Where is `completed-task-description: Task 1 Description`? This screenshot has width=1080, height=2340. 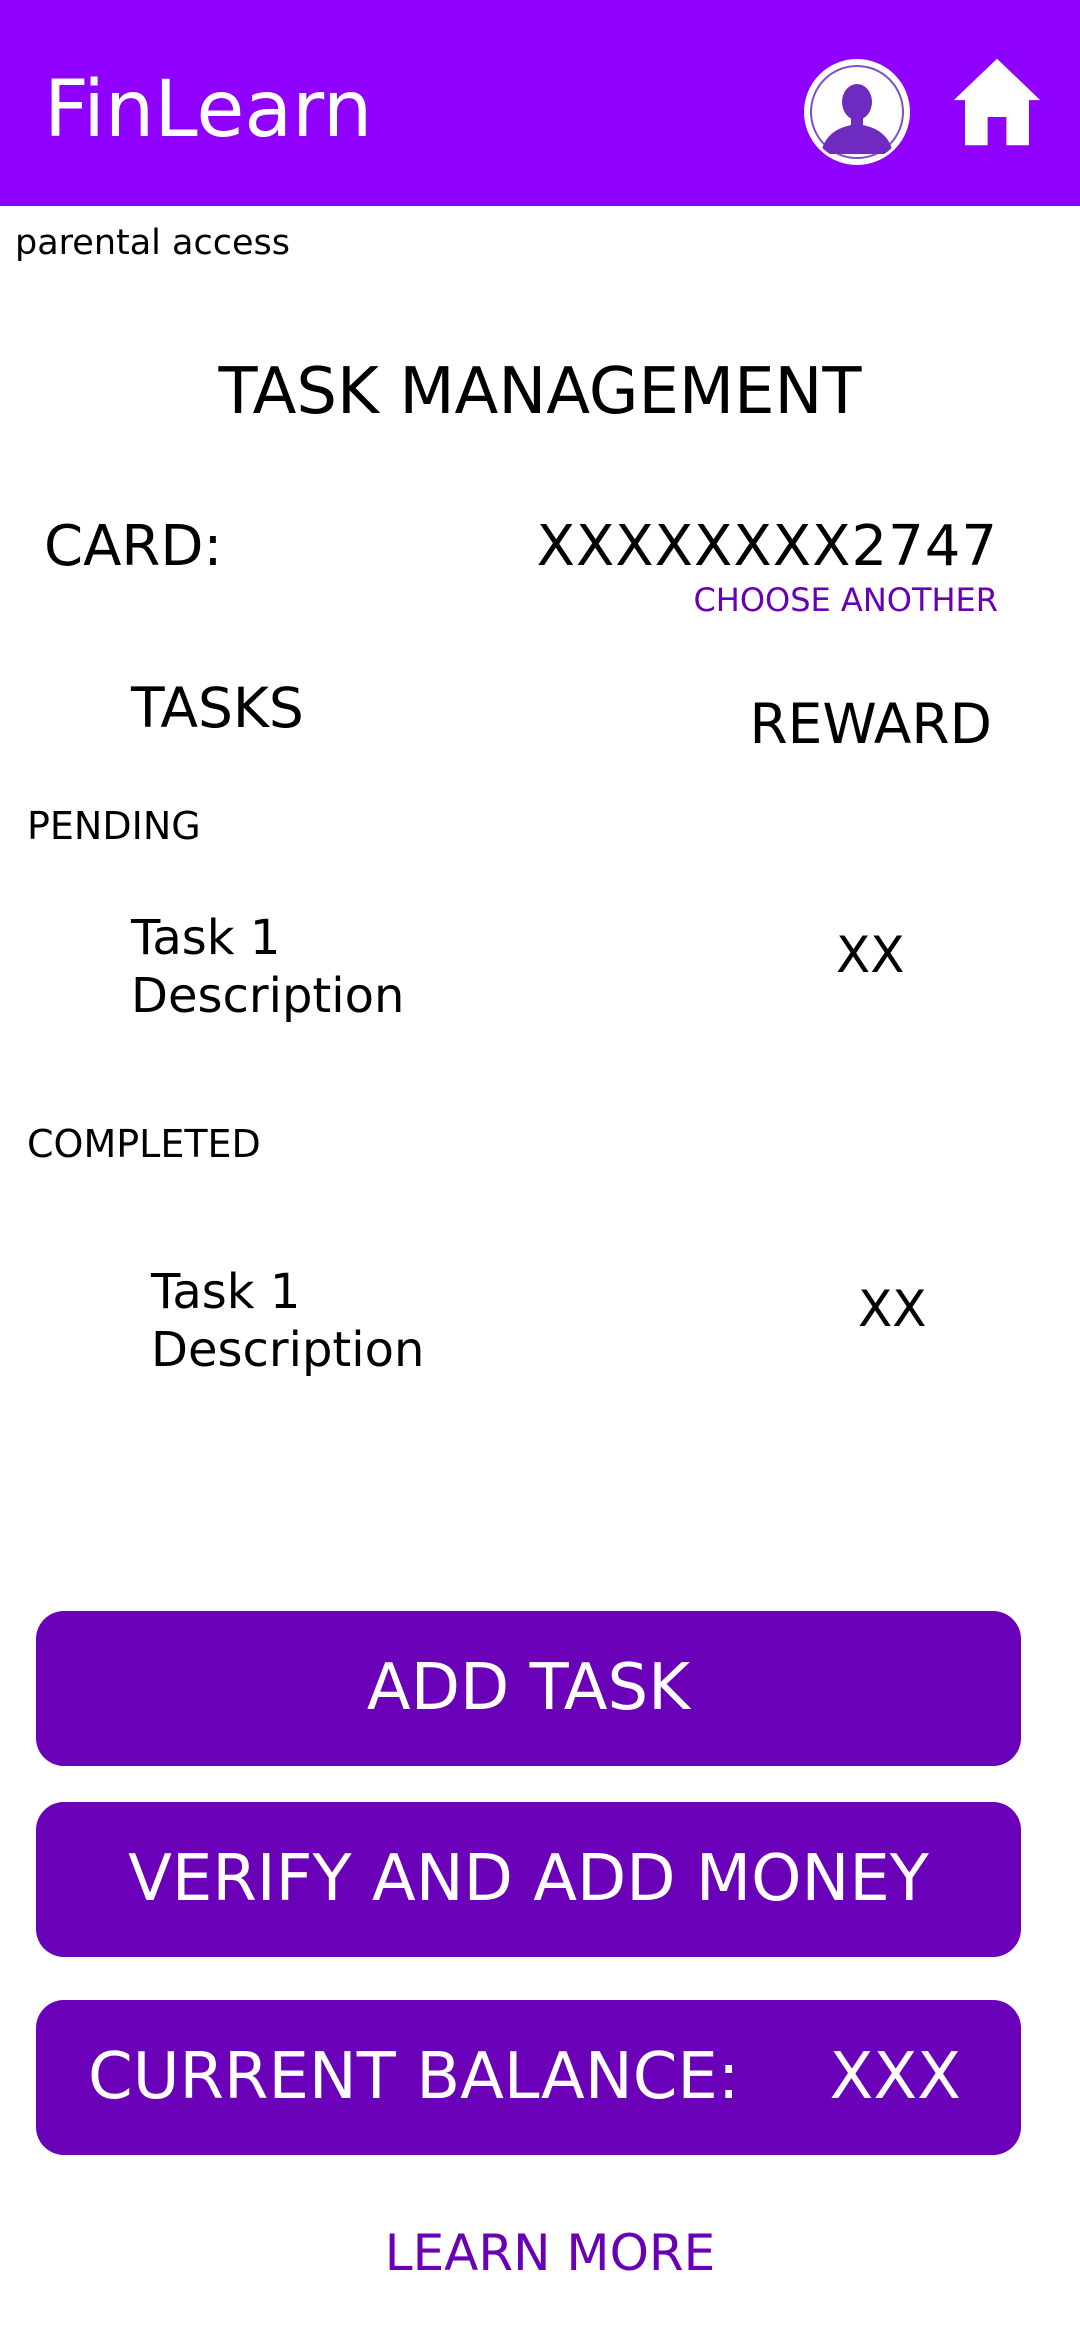
completed-task-description: Task 1 Description is located at coordinates (287, 1321).